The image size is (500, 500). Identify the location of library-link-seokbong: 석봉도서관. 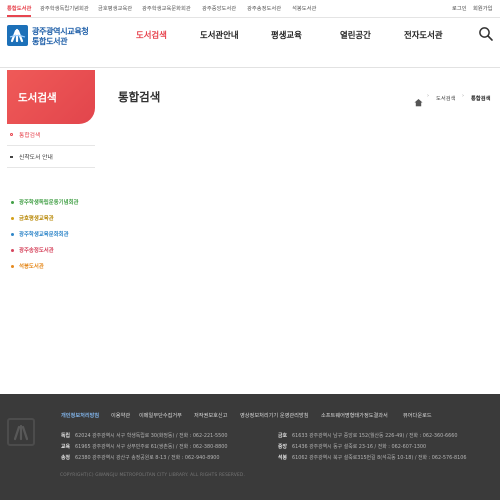
(27, 266).